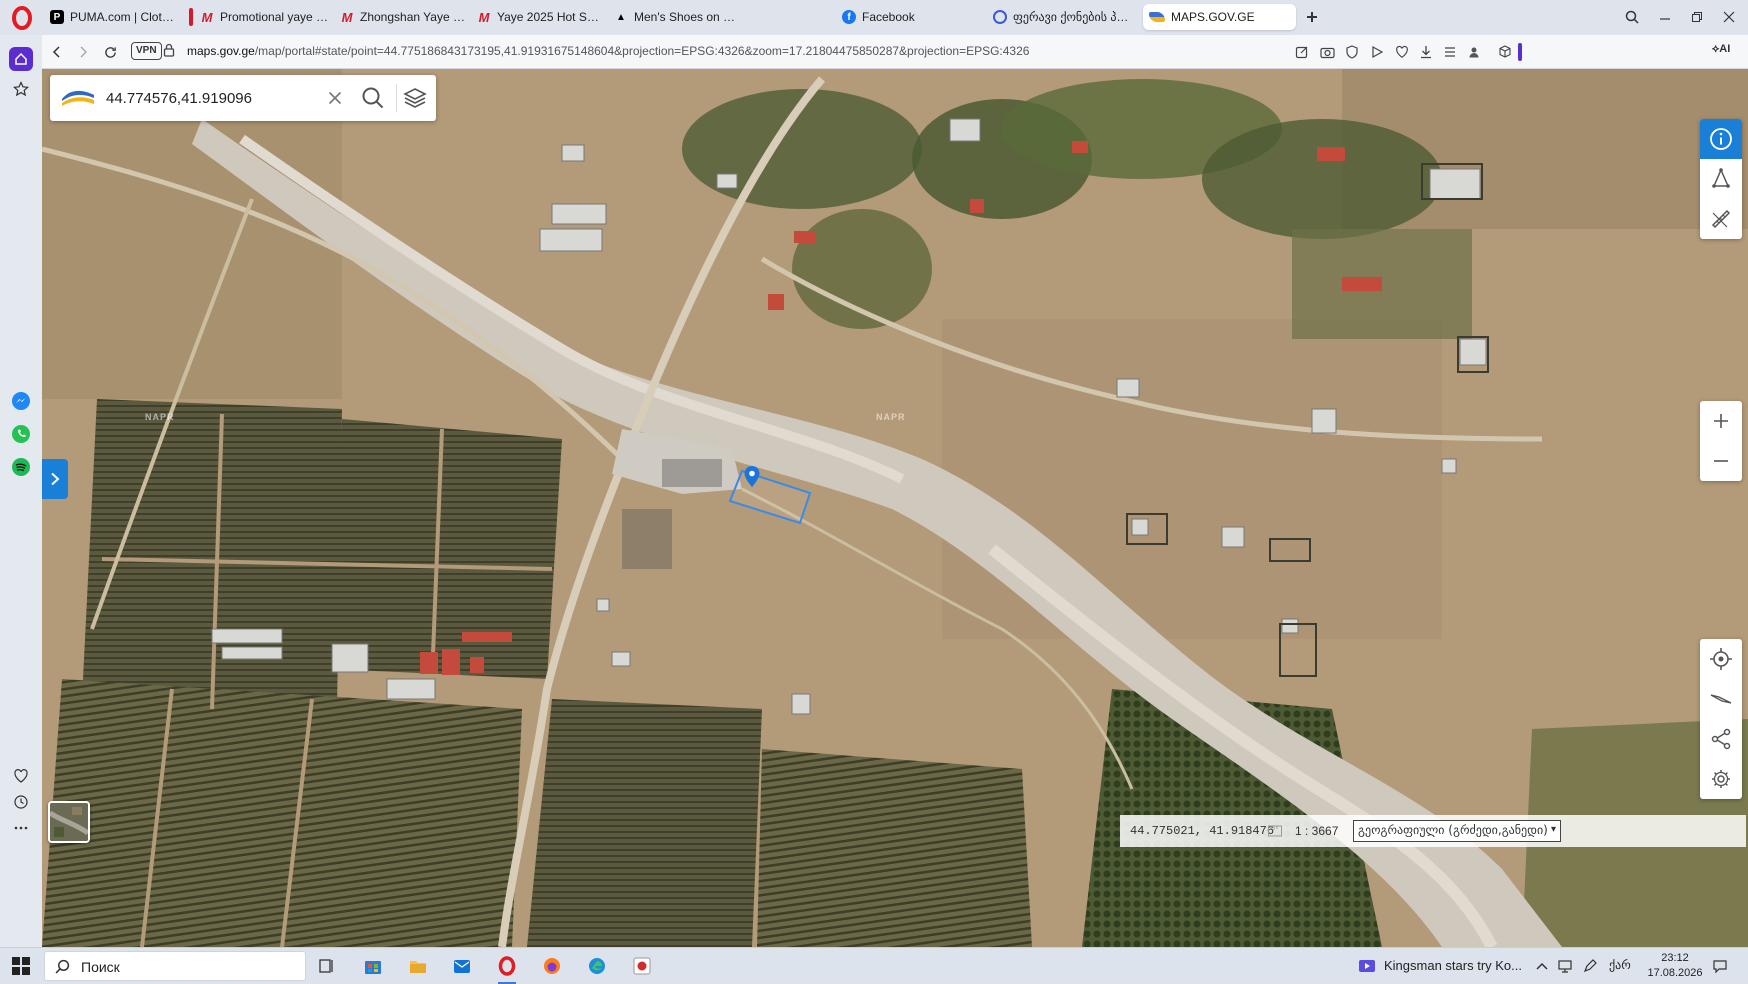  I want to click on close-window-button, so click(1729, 17).